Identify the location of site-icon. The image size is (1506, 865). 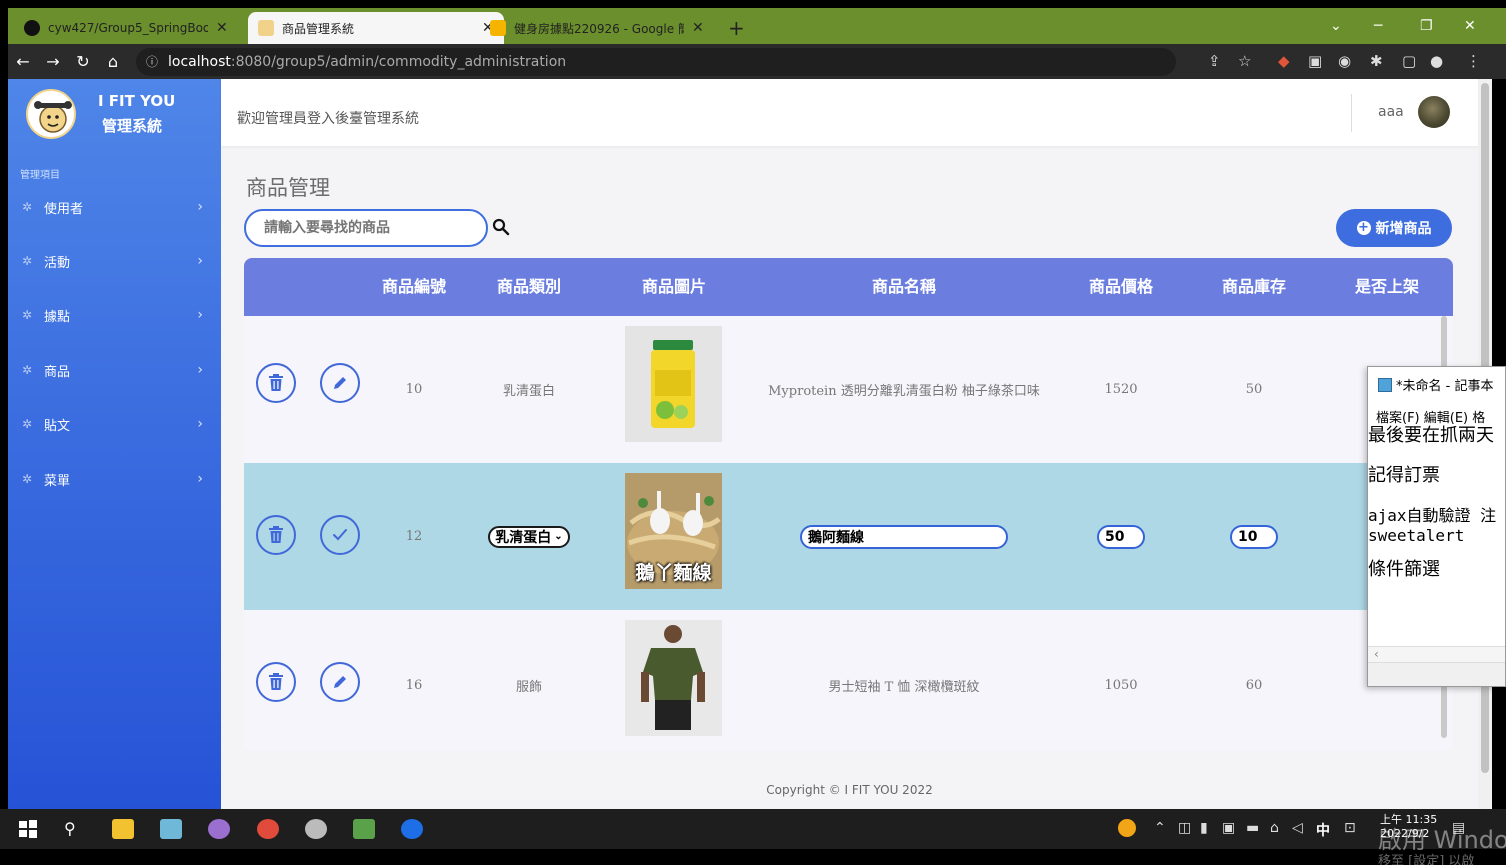
(266, 28).